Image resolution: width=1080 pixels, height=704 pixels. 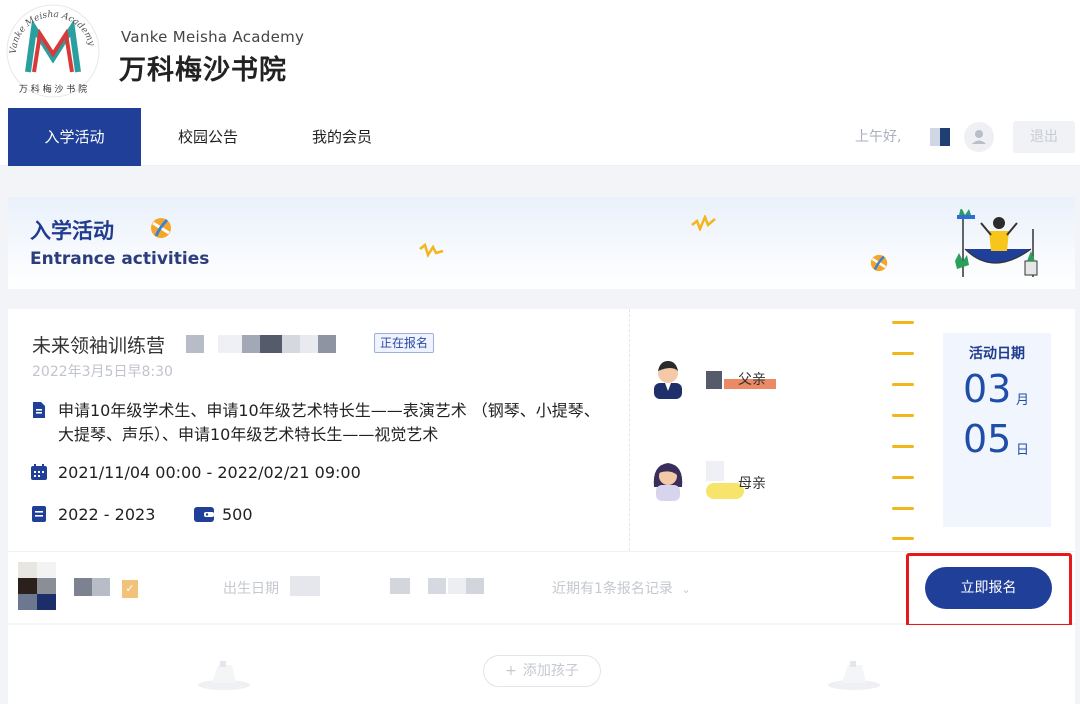 What do you see at coordinates (39, 514) in the screenshot?
I see `list-icon` at bounding box center [39, 514].